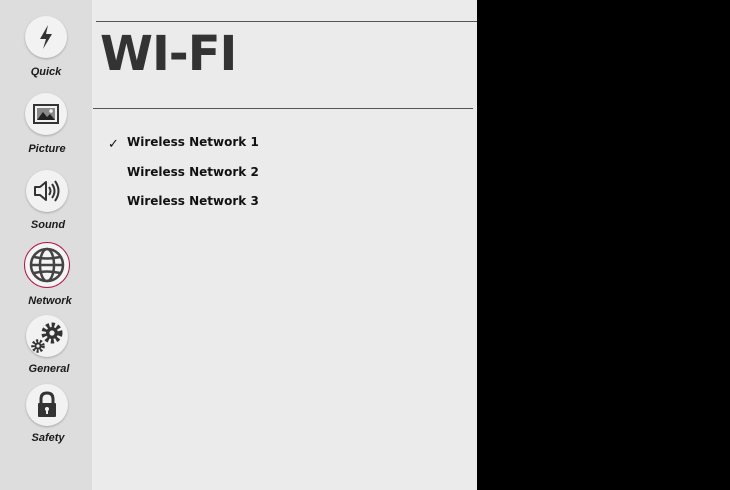 This screenshot has width=730, height=490. I want to click on gears-icon, so click(47, 336).